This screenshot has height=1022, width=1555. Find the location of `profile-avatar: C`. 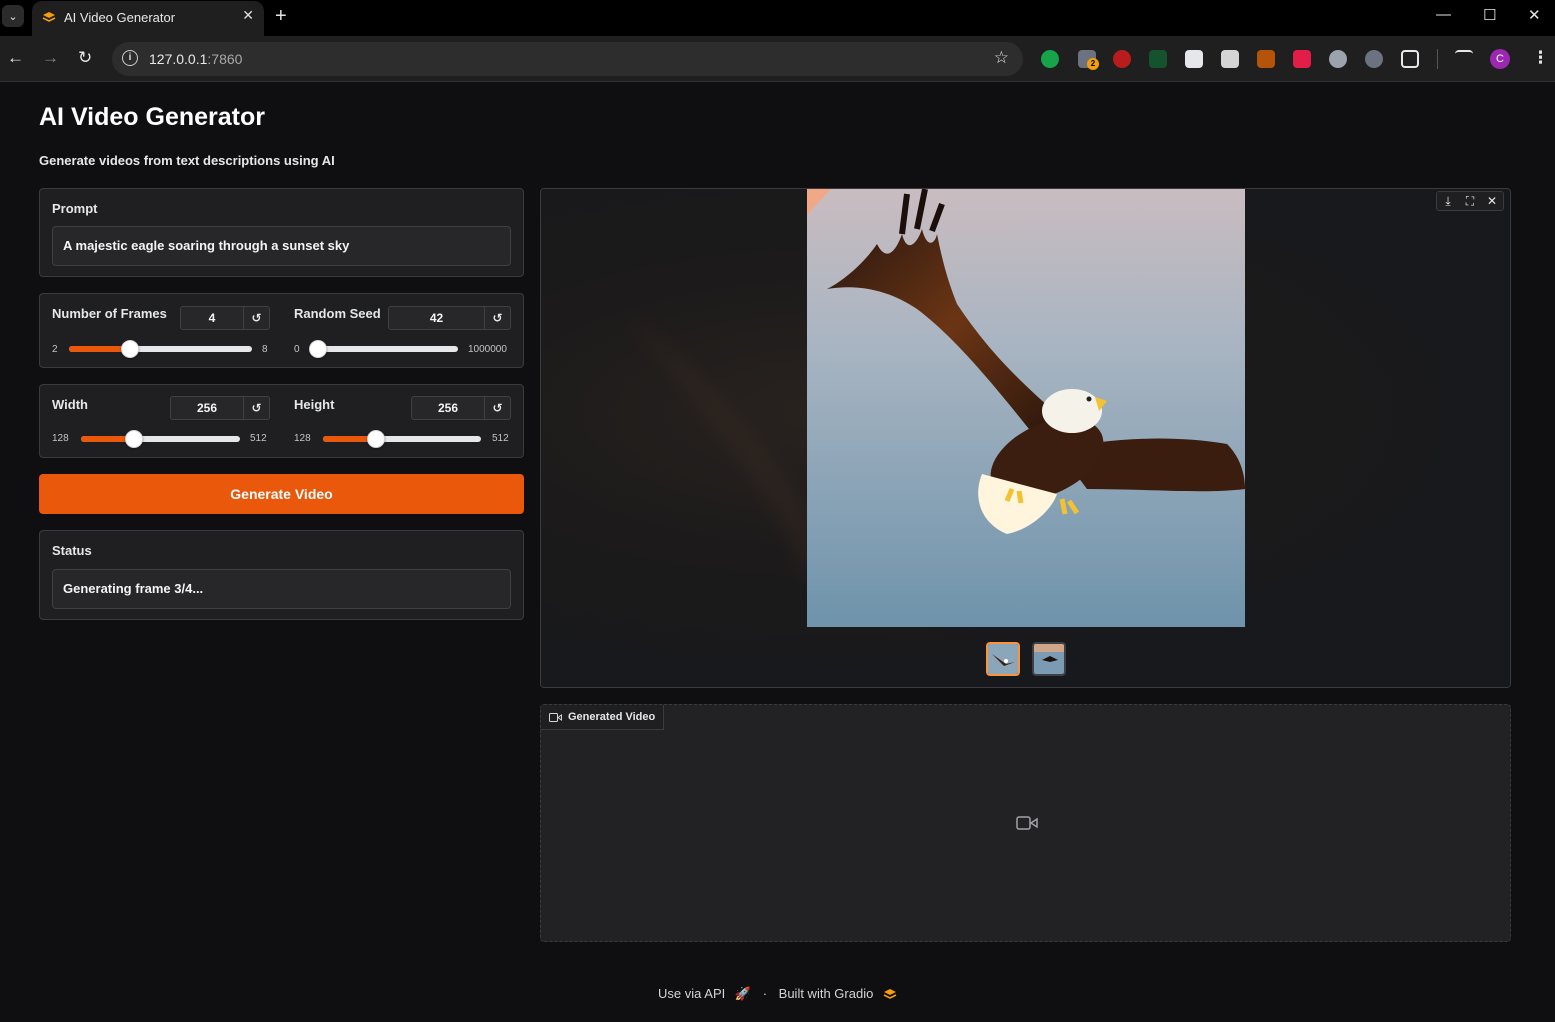

profile-avatar: C is located at coordinates (1500, 59).